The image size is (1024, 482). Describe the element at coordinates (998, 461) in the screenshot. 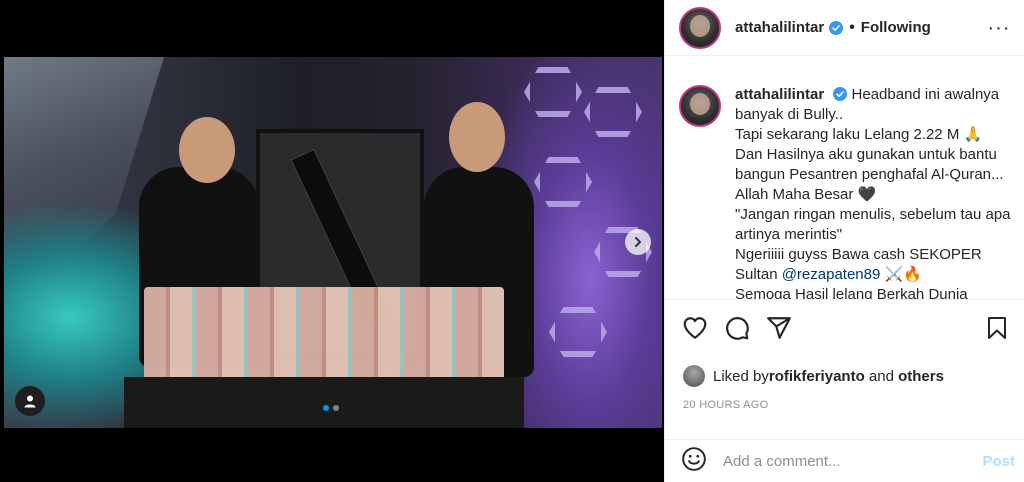

I see `post-comment-button: Post` at that location.